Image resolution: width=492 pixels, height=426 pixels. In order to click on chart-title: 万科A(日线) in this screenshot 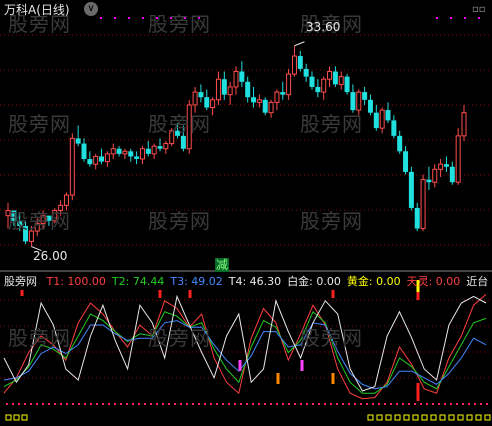, I will do `click(37, 10)`.